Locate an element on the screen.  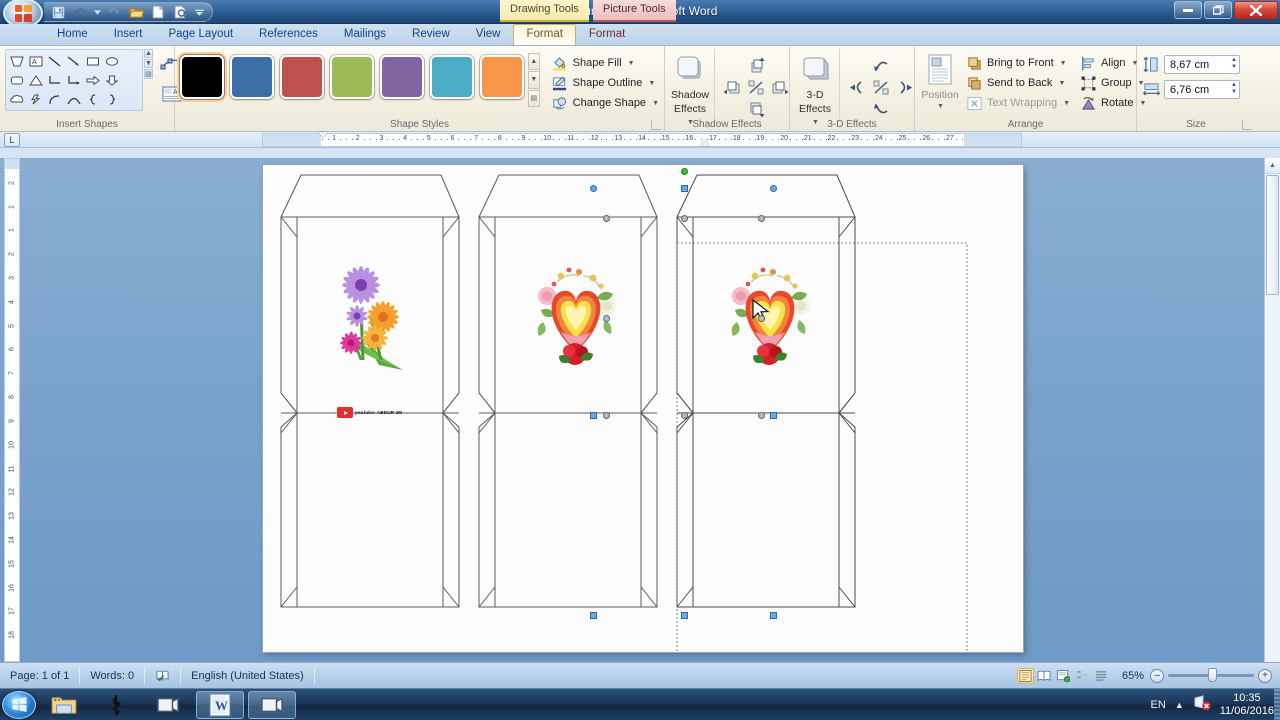
full-screen-reading-view-button is located at coordinates (1044, 676).